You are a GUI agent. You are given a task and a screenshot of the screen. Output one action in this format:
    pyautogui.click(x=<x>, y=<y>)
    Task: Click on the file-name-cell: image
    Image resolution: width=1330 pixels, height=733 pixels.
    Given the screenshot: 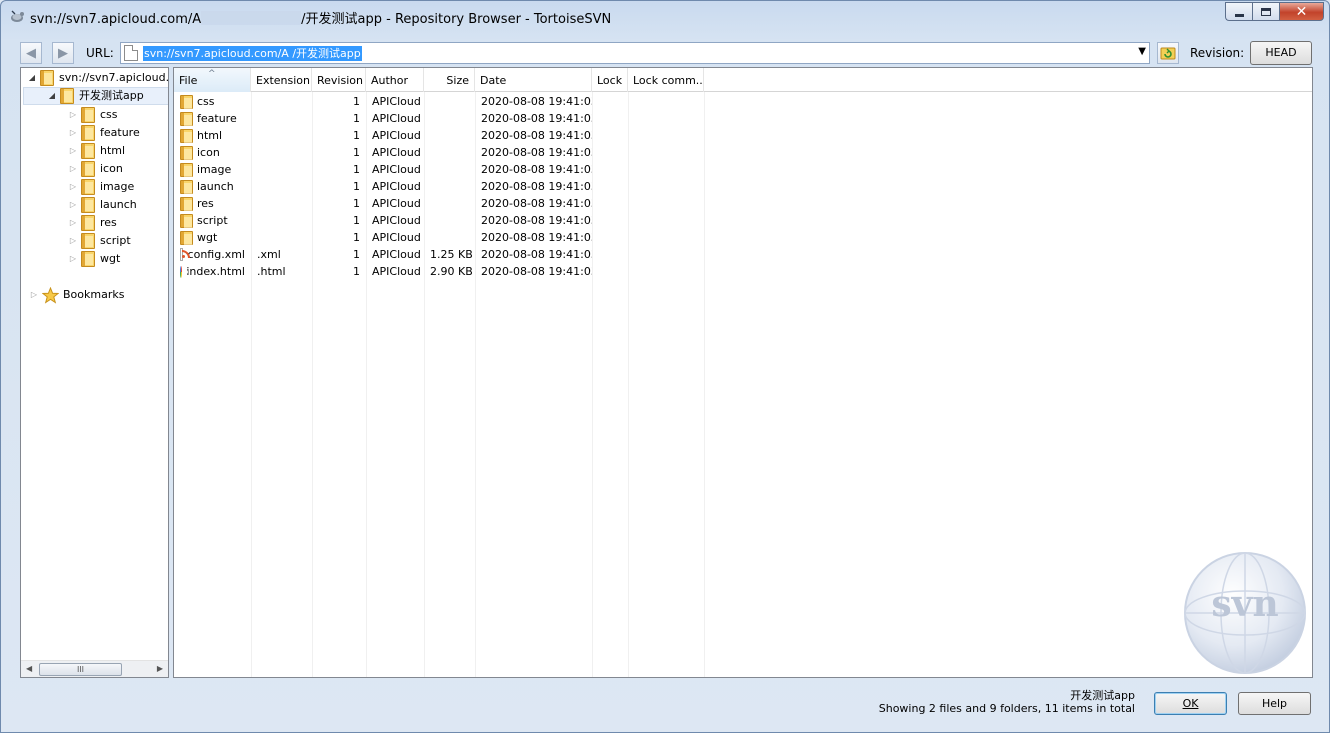 What is the action you would take?
    pyautogui.click(x=212, y=169)
    